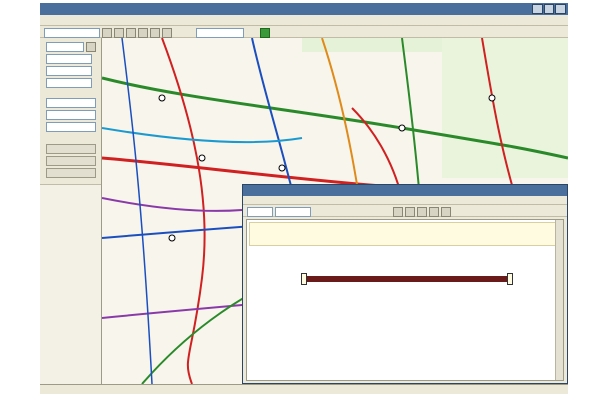 The height and width of the screenshot is (400, 610). I want to click on destination-station, so click(69, 83).